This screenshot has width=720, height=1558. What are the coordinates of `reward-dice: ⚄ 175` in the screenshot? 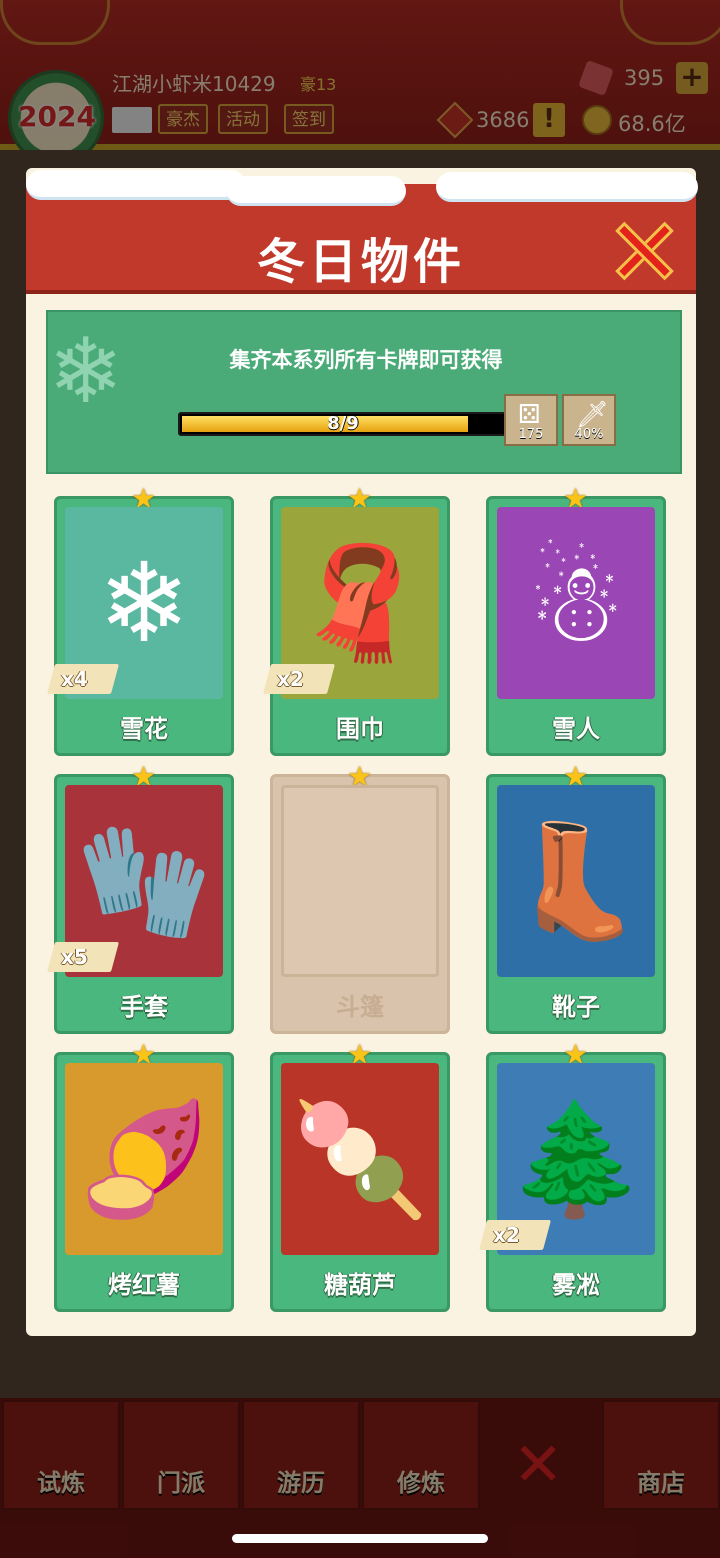 It's located at (531, 420).